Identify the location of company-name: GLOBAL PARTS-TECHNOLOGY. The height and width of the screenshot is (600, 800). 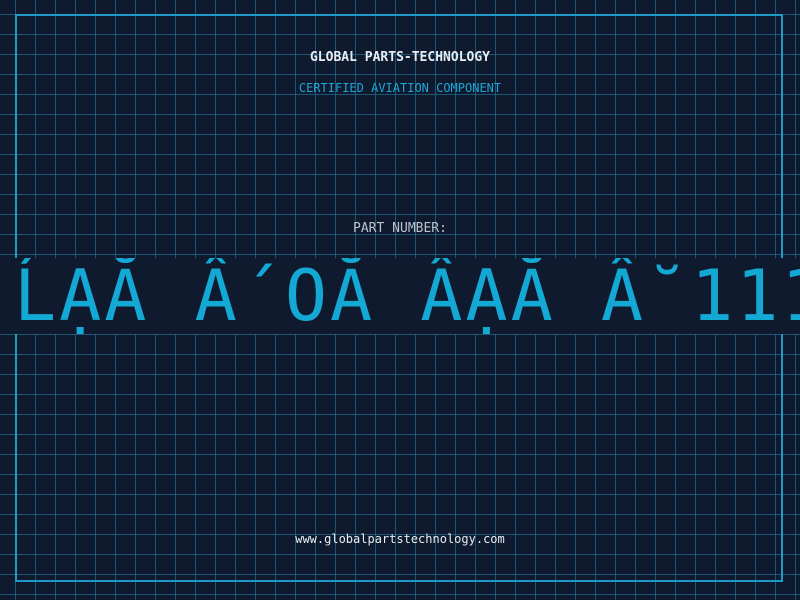
(399, 57).